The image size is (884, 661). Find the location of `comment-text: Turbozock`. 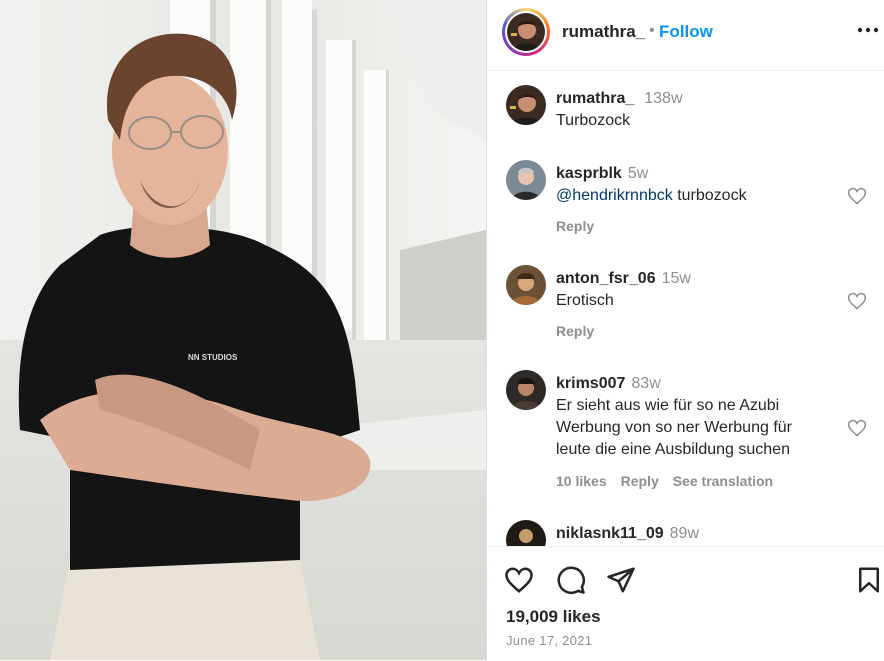

comment-text: Turbozock is located at coordinates (593, 120).